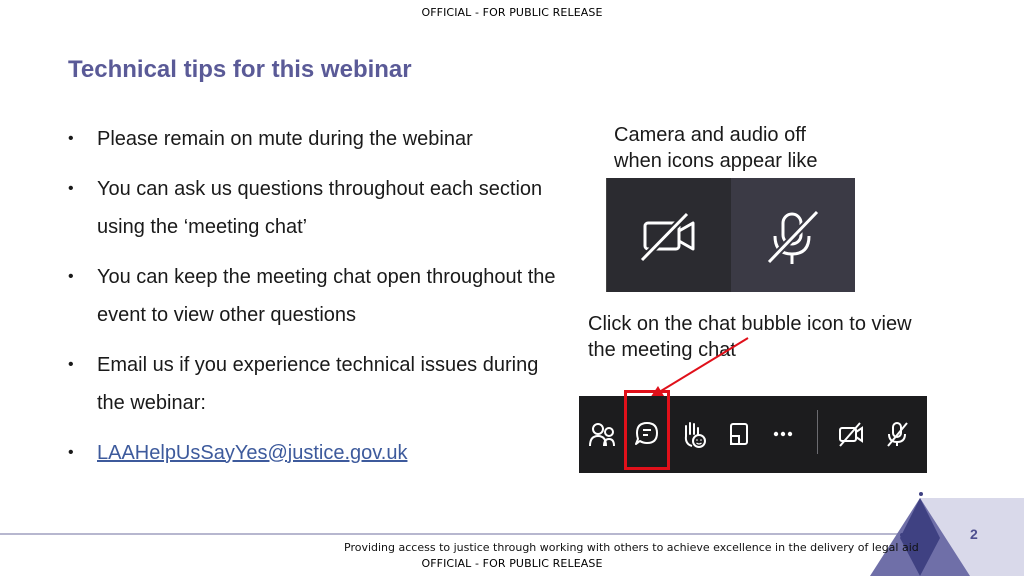 This screenshot has width=1024, height=576. What do you see at coordinates (252, 453) in the screenshot?
I see `email-link: LAAHelpUsSayYes@justice.gov.uk` at bounding box center [252, 453].